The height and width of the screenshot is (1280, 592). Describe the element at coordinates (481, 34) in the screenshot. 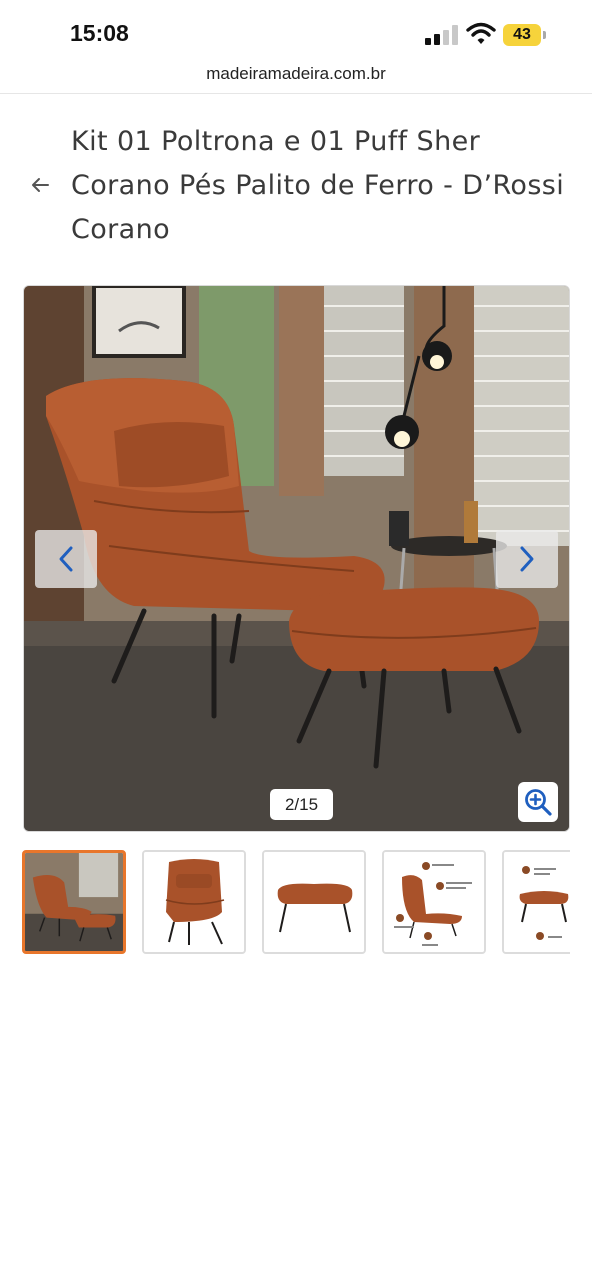

I see `wifi-icon` at that location.